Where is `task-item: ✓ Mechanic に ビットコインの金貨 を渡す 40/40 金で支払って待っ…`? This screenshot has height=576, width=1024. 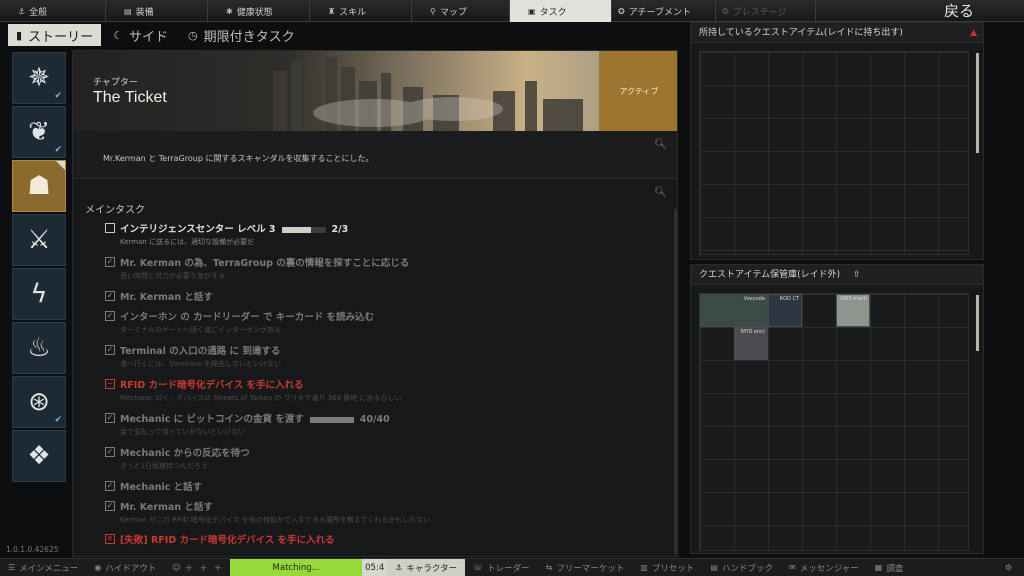
task-item: ✓ Mechanic に ビットコインの金貨 を渡す 40/40 金で支払って待っ… is located at coordinates (385, 426).